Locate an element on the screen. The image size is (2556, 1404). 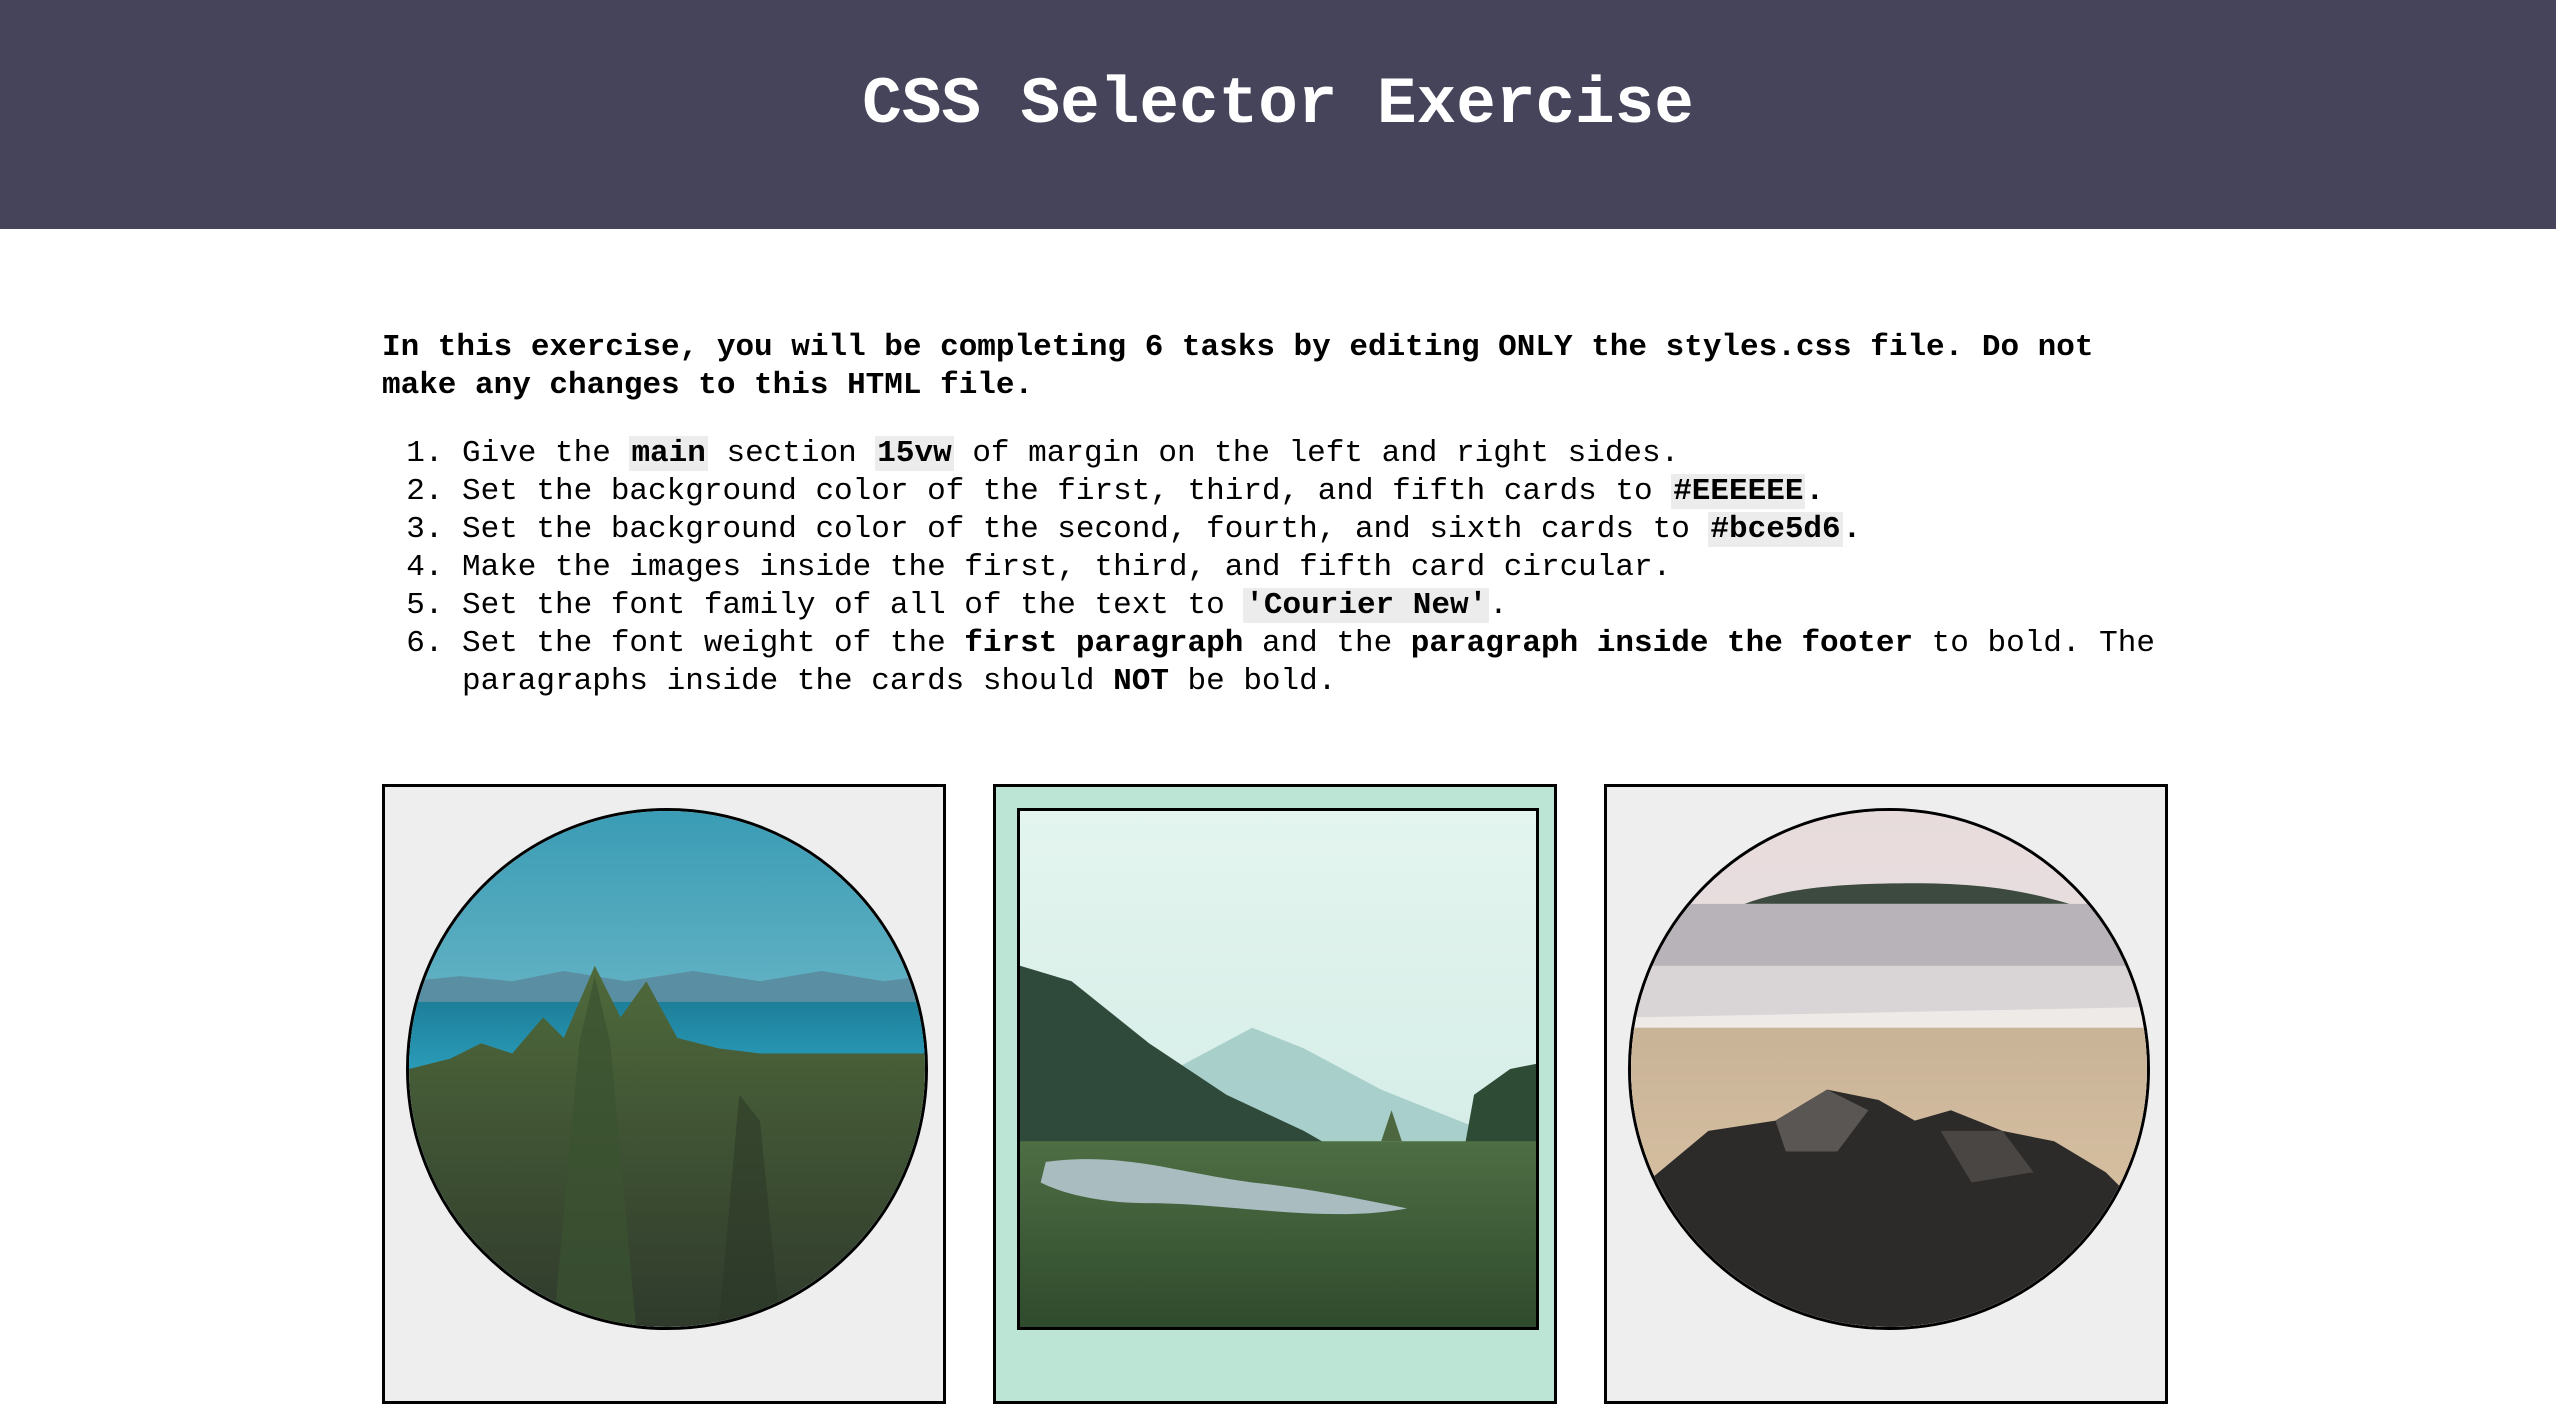
river-valley-photo is located at coordinates (1278, 1069).